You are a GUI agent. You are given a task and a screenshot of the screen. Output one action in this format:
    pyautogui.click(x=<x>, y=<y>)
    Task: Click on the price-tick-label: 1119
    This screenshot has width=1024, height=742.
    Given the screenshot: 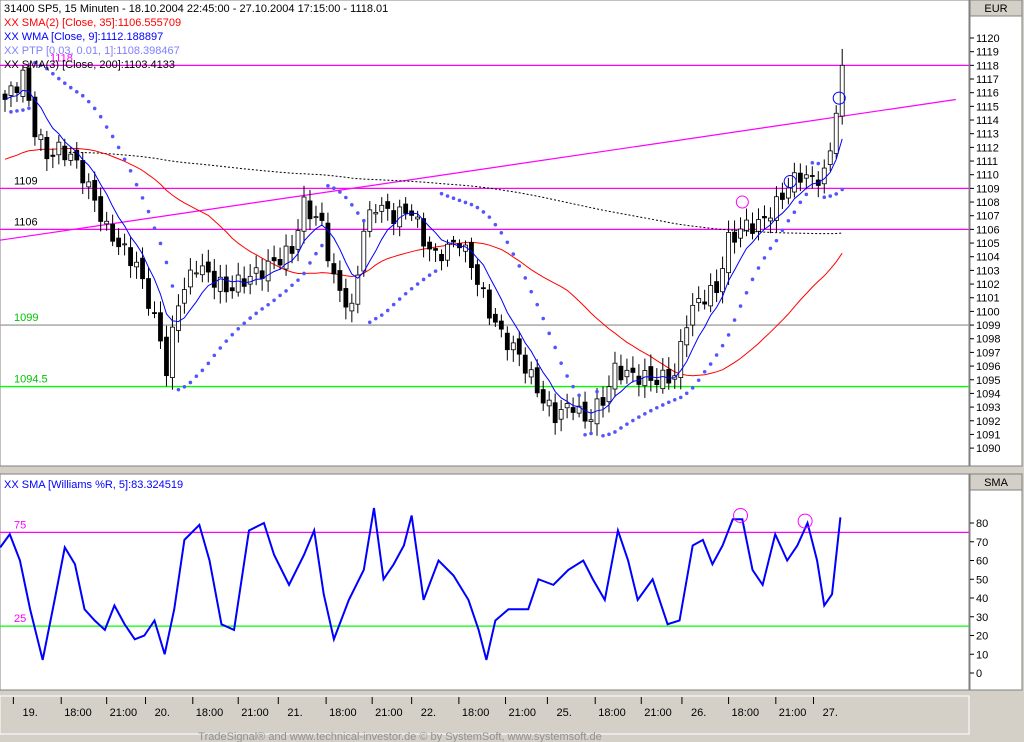 What is the action you would take?
    pyautogui.click(x=987, y=53)
    